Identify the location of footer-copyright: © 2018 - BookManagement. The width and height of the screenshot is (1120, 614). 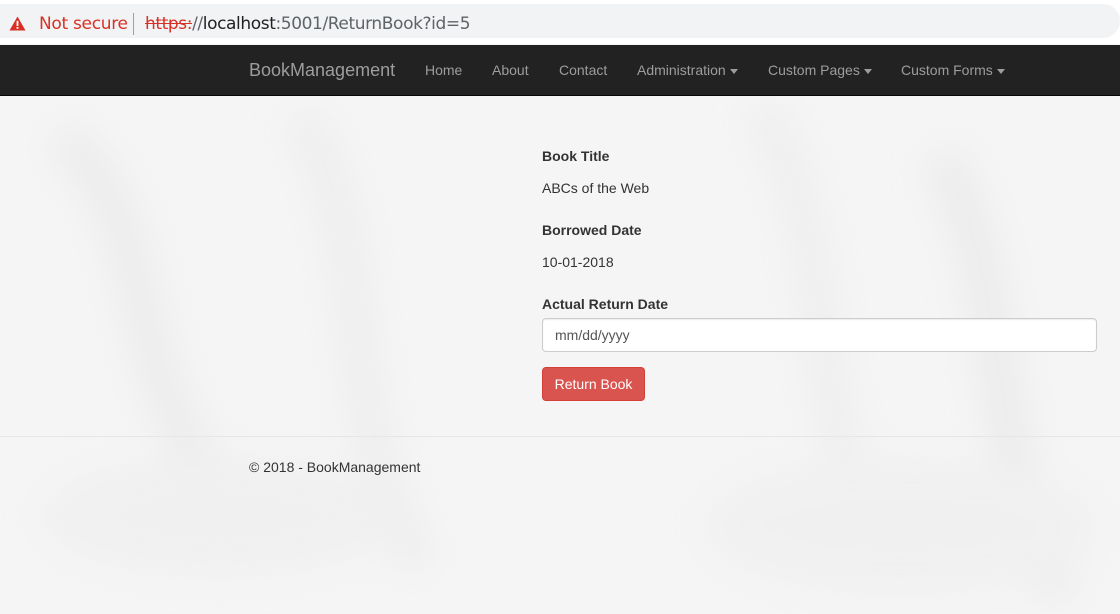
(335, 467).